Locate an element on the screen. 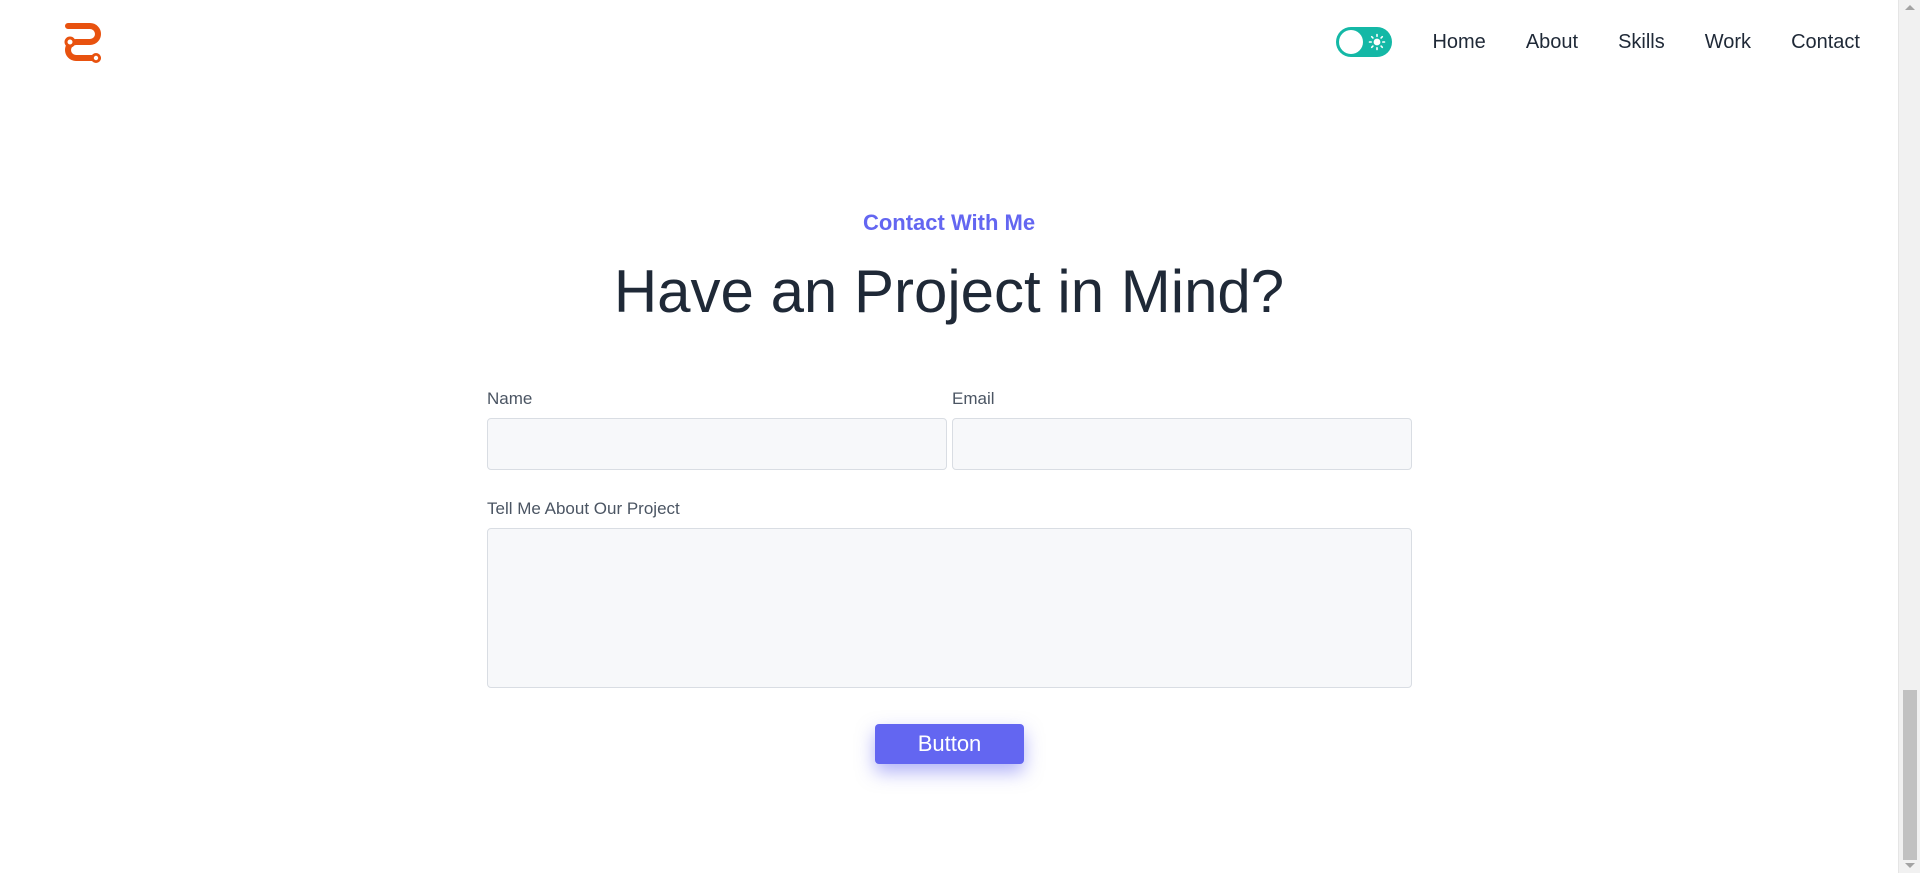 The image size is (1920, 873). nav-link-home: Home is located at coordinates (1458, 42).